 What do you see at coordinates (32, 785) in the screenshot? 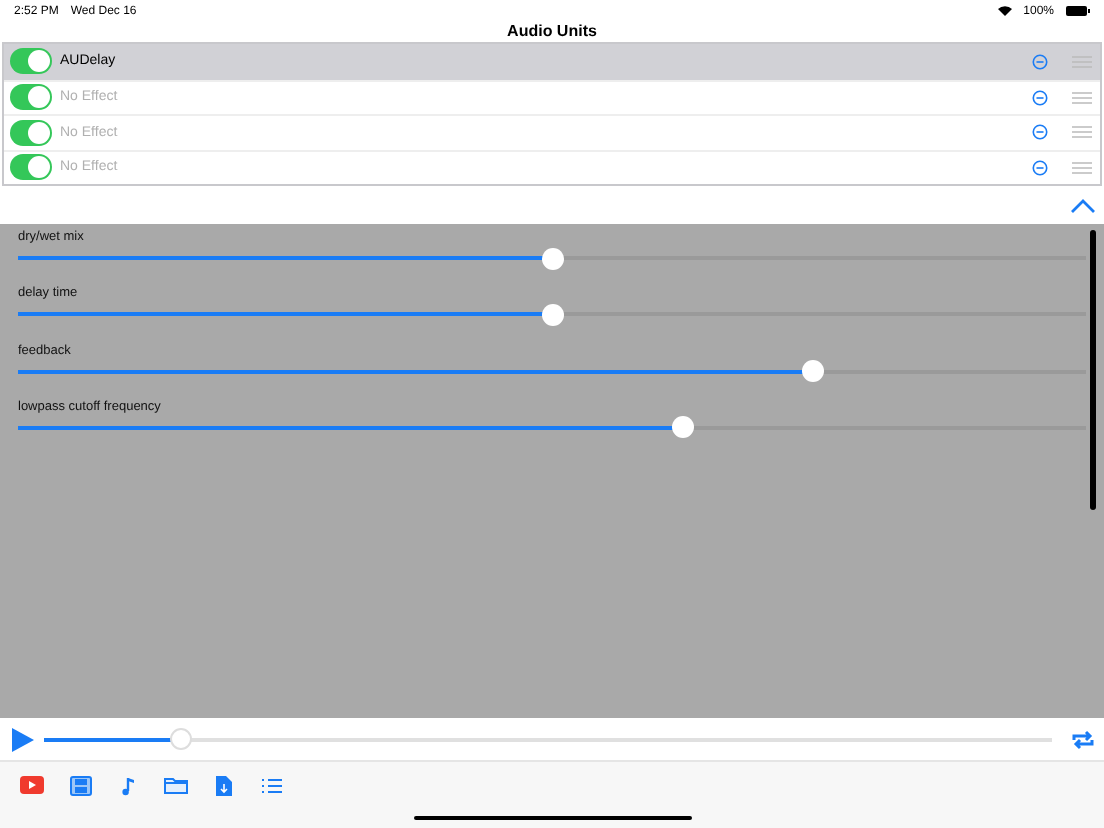
I see `video-button` at bounding box center [32, 785].